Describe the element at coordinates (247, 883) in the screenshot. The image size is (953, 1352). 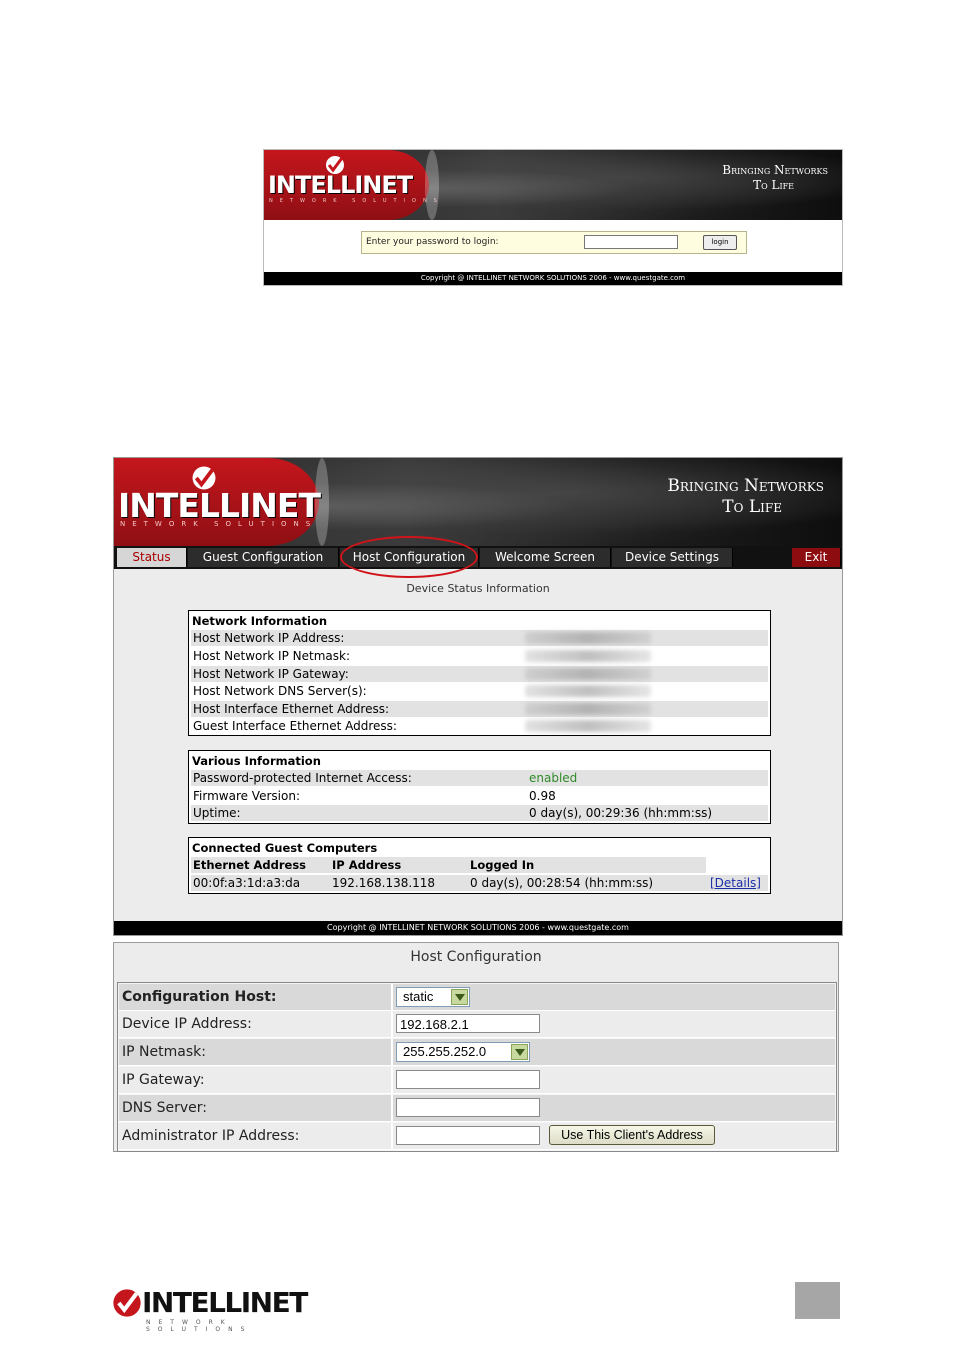
I see `guest-ethernet: 00:0f:a3:1d:a3:da` at that location.